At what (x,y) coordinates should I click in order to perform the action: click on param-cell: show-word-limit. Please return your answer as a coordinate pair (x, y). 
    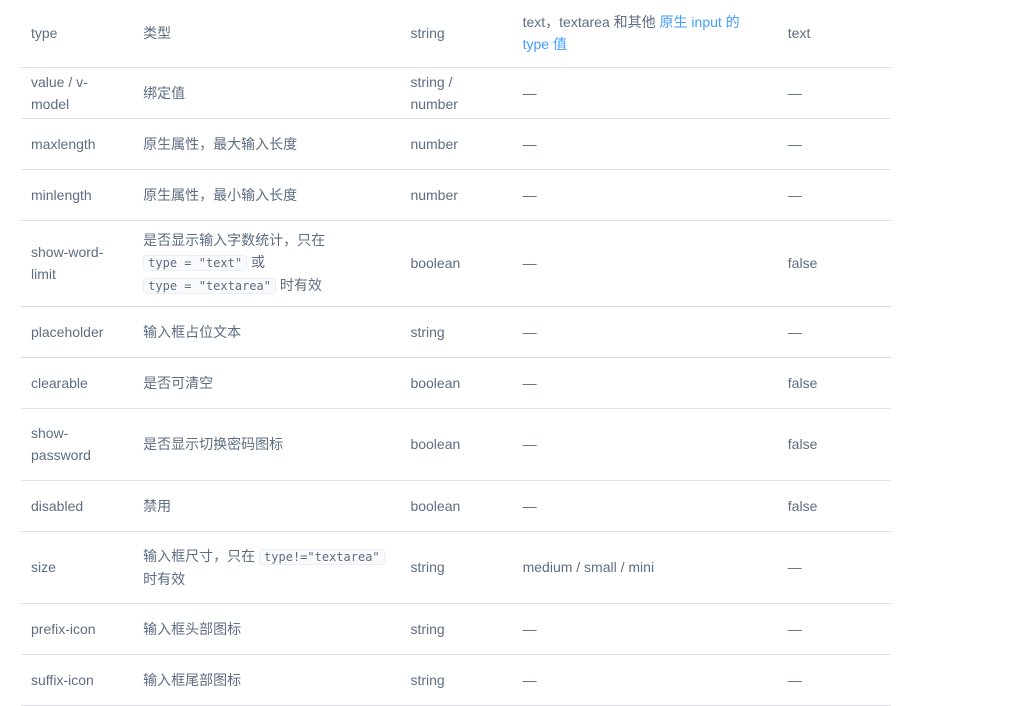
    Looking at the image, I should click on (77, 263).